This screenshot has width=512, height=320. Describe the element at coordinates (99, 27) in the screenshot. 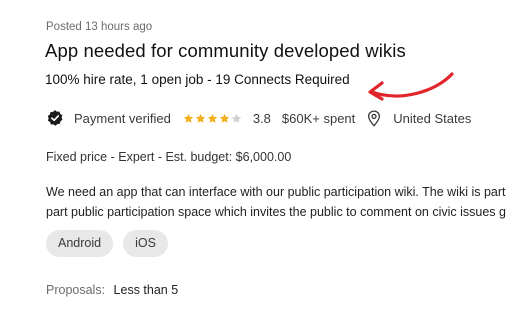

I see `posted-time: Posted 13 hours ago` at that location.